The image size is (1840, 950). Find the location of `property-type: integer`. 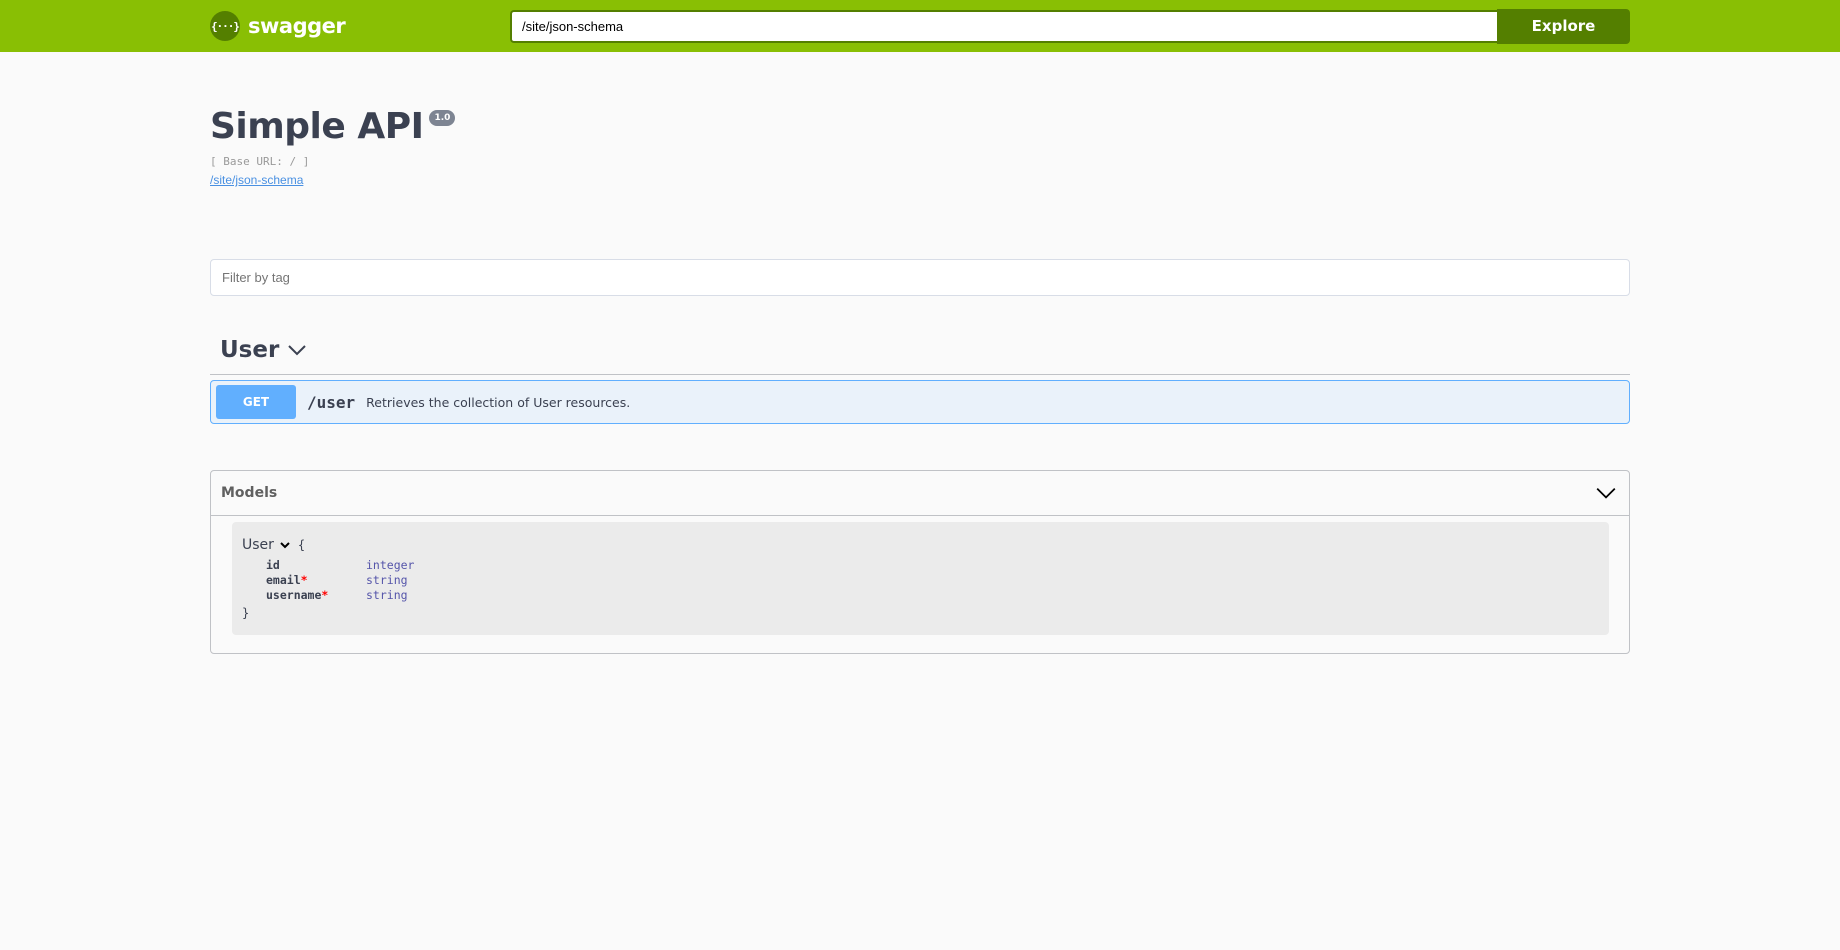

property-type: integer is located at coordinates (390, 564).